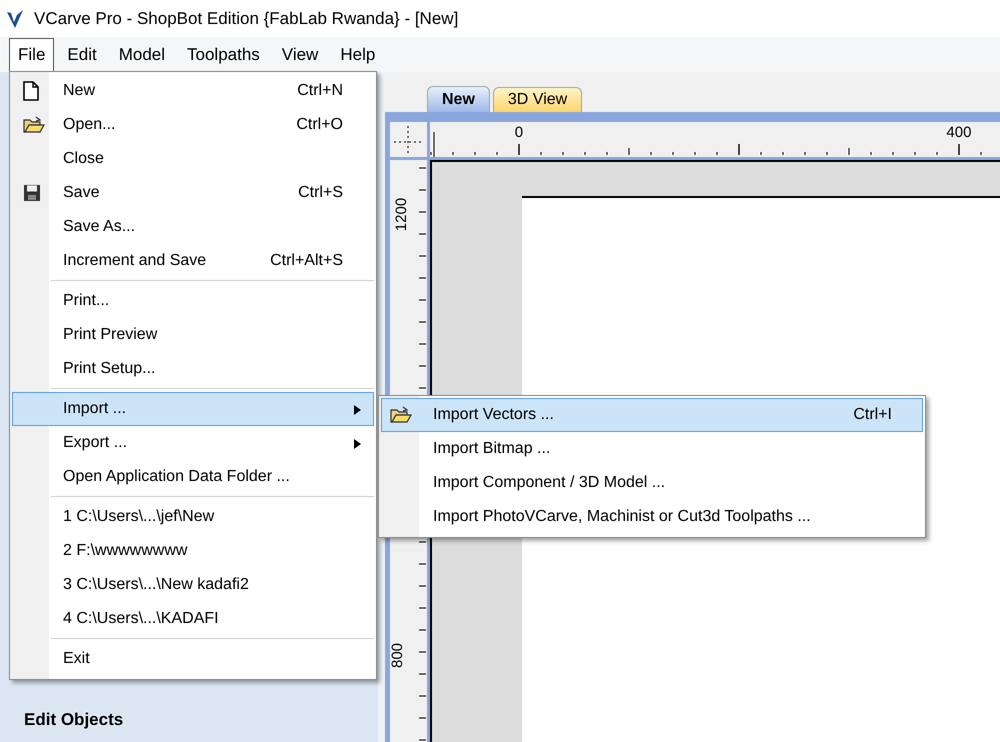 This screenshot has width=1000, height=742. What do you see at coordinates (519, 132) in the screenshot?
I see `ruler-label: 0` at bounding box center [519, 132].